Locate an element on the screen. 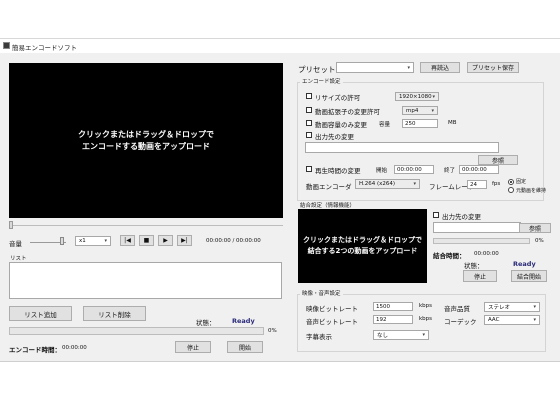 The height and width of the screenshot is (420, 560). merge-status-label: 状態： is located at coordinates (474, 266).